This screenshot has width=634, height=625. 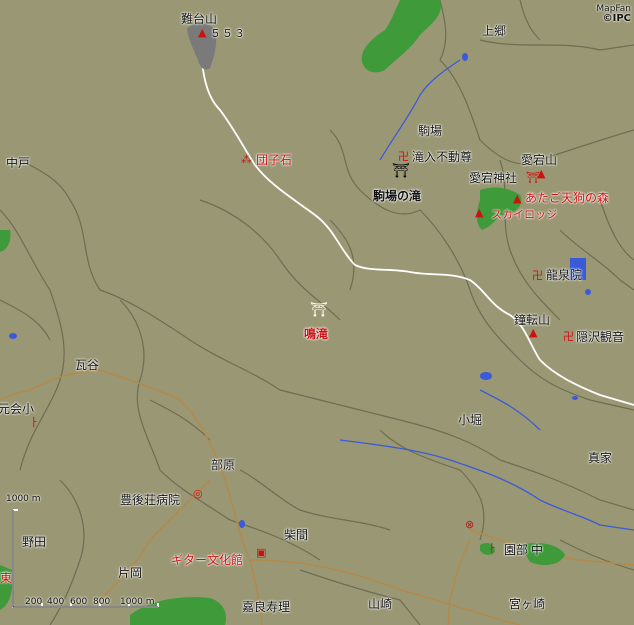 What do you see at coordinates (207, 560) in the screenshot?
I see `label-guitar-museum: ギター文化館` at bounding box center [207, 560].